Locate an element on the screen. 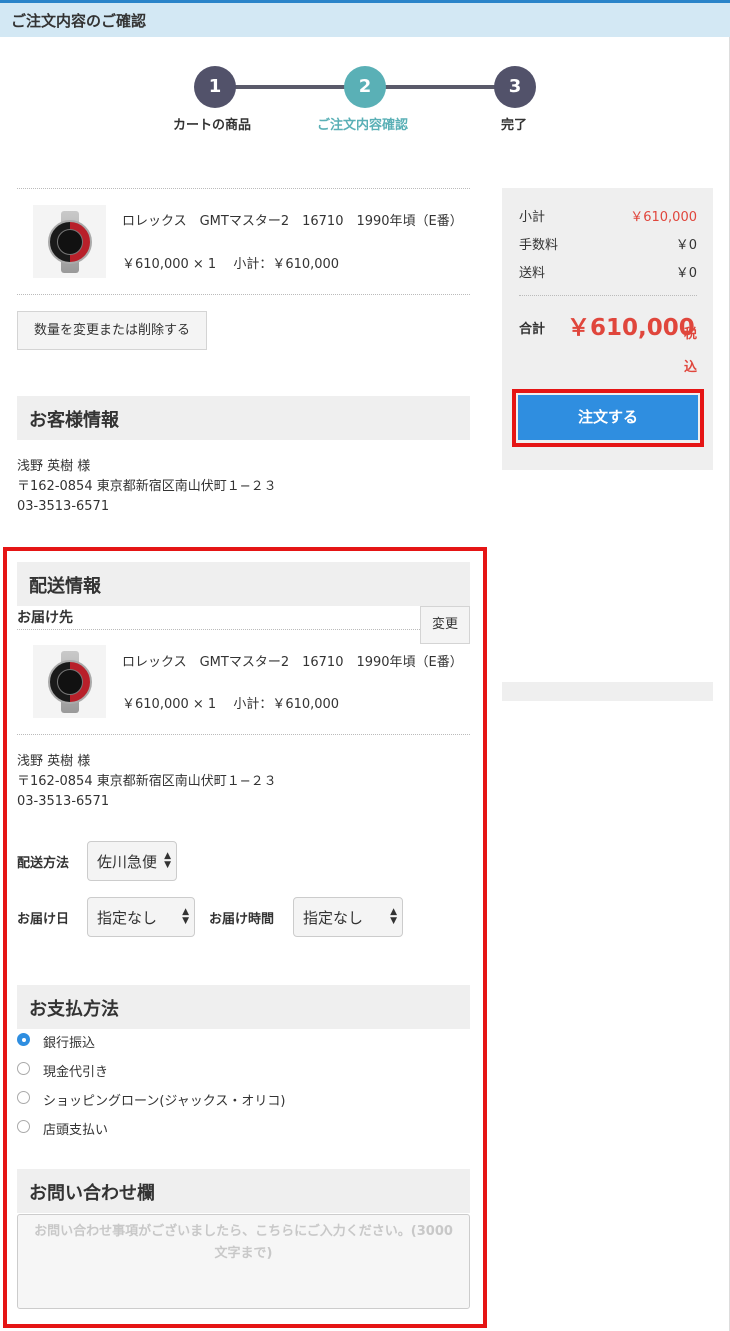  delivery-date-value: 指定なし is located at coordinates (127, 918).